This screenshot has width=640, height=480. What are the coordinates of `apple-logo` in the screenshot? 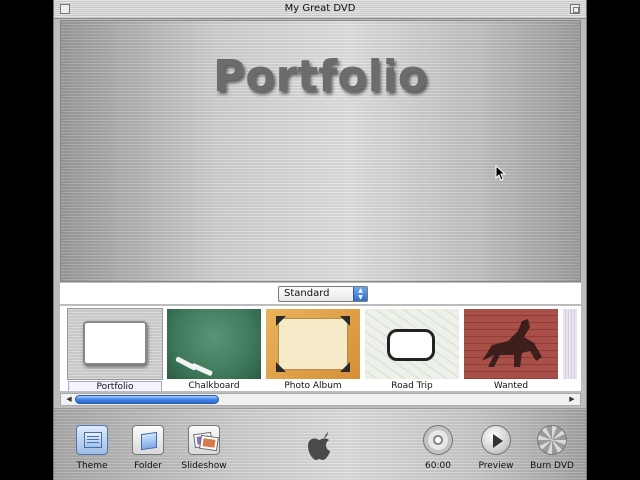 It's located at (319, 446).